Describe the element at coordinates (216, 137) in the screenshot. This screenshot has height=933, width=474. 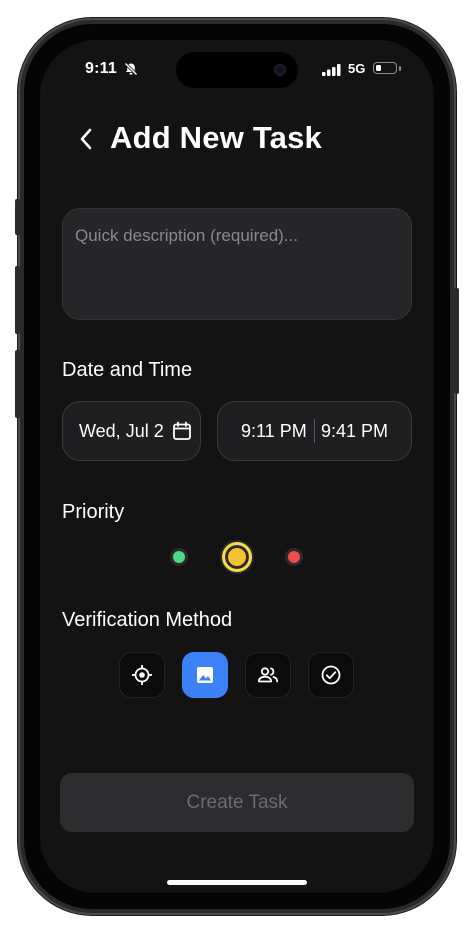
I see `page-title: Add New Task` at that location.